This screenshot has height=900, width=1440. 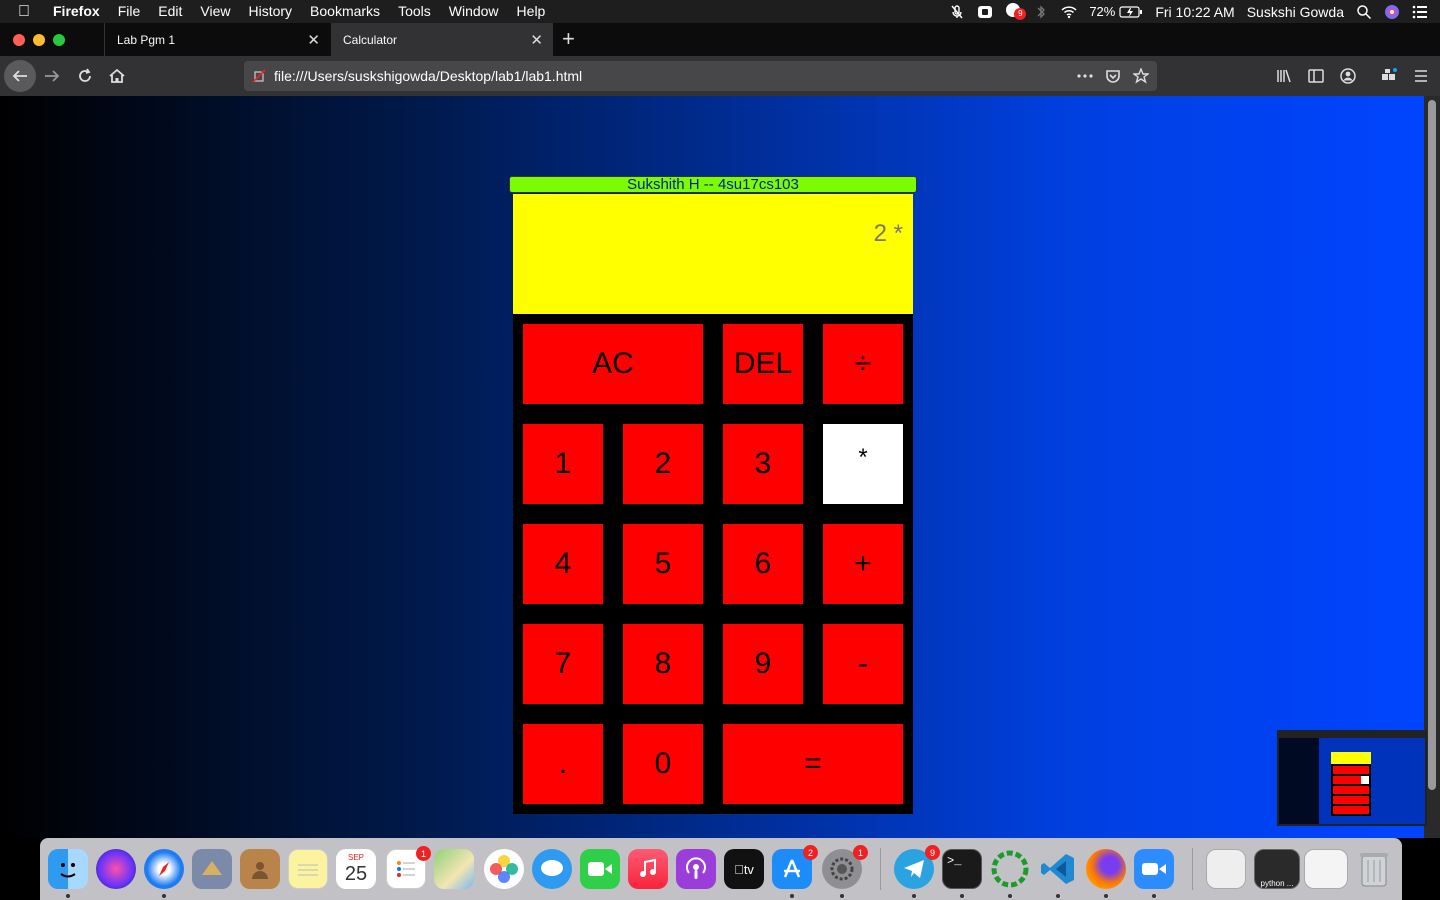 I want to click on home-button, so click(x=117, y=76).